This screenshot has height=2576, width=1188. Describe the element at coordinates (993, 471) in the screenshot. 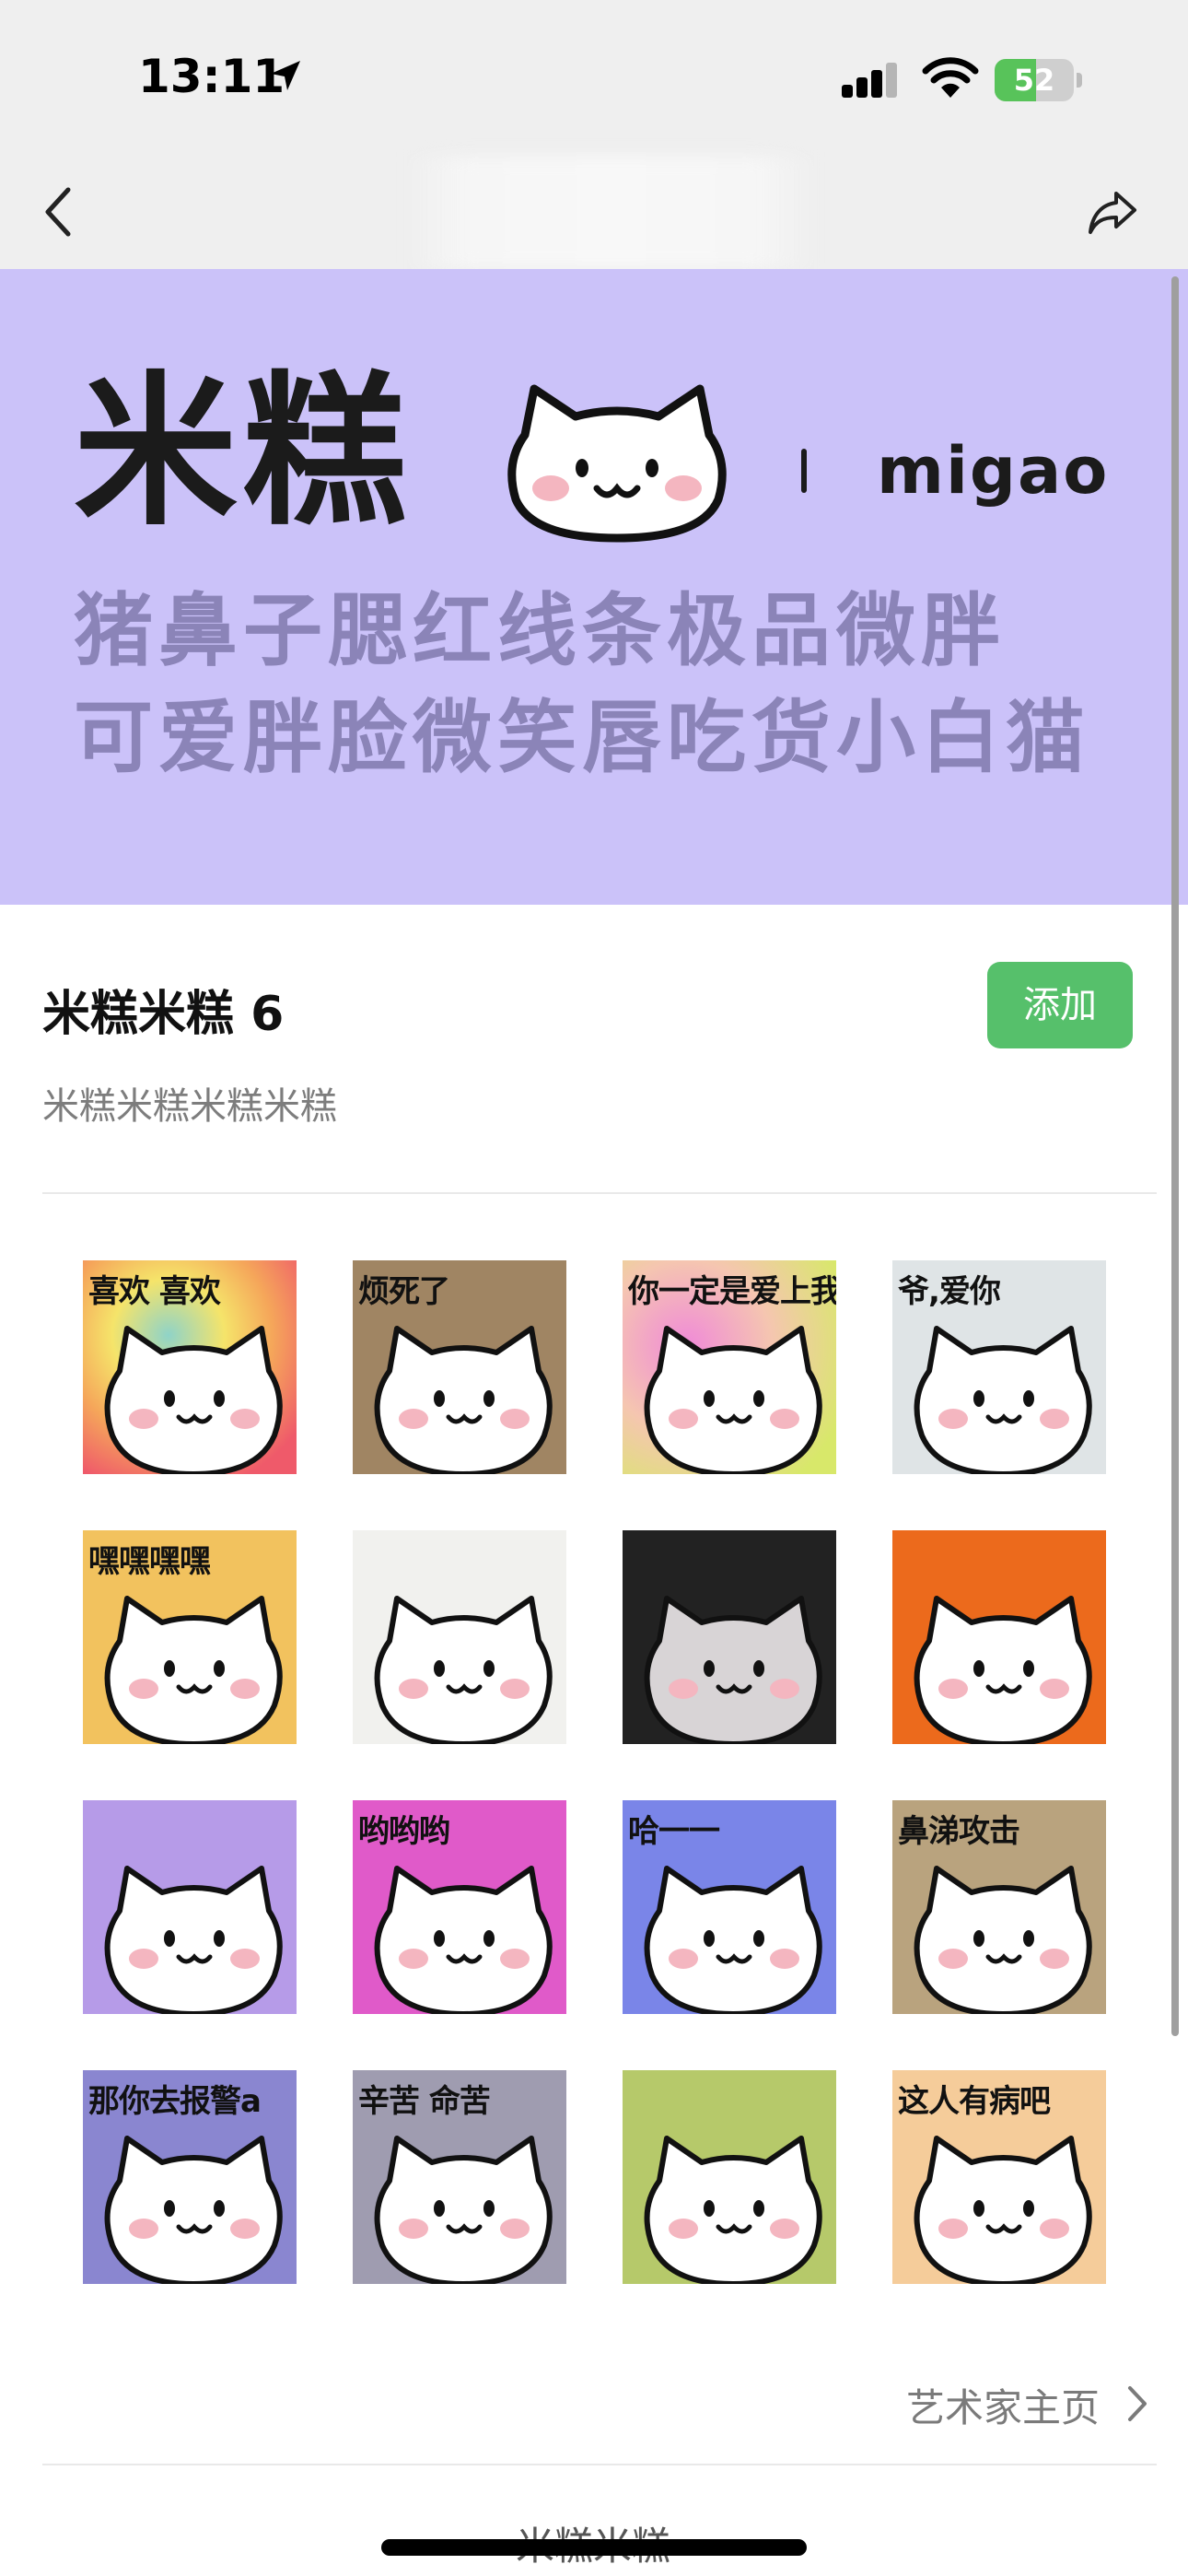

I see `banner-subtitle: migao` at that location.